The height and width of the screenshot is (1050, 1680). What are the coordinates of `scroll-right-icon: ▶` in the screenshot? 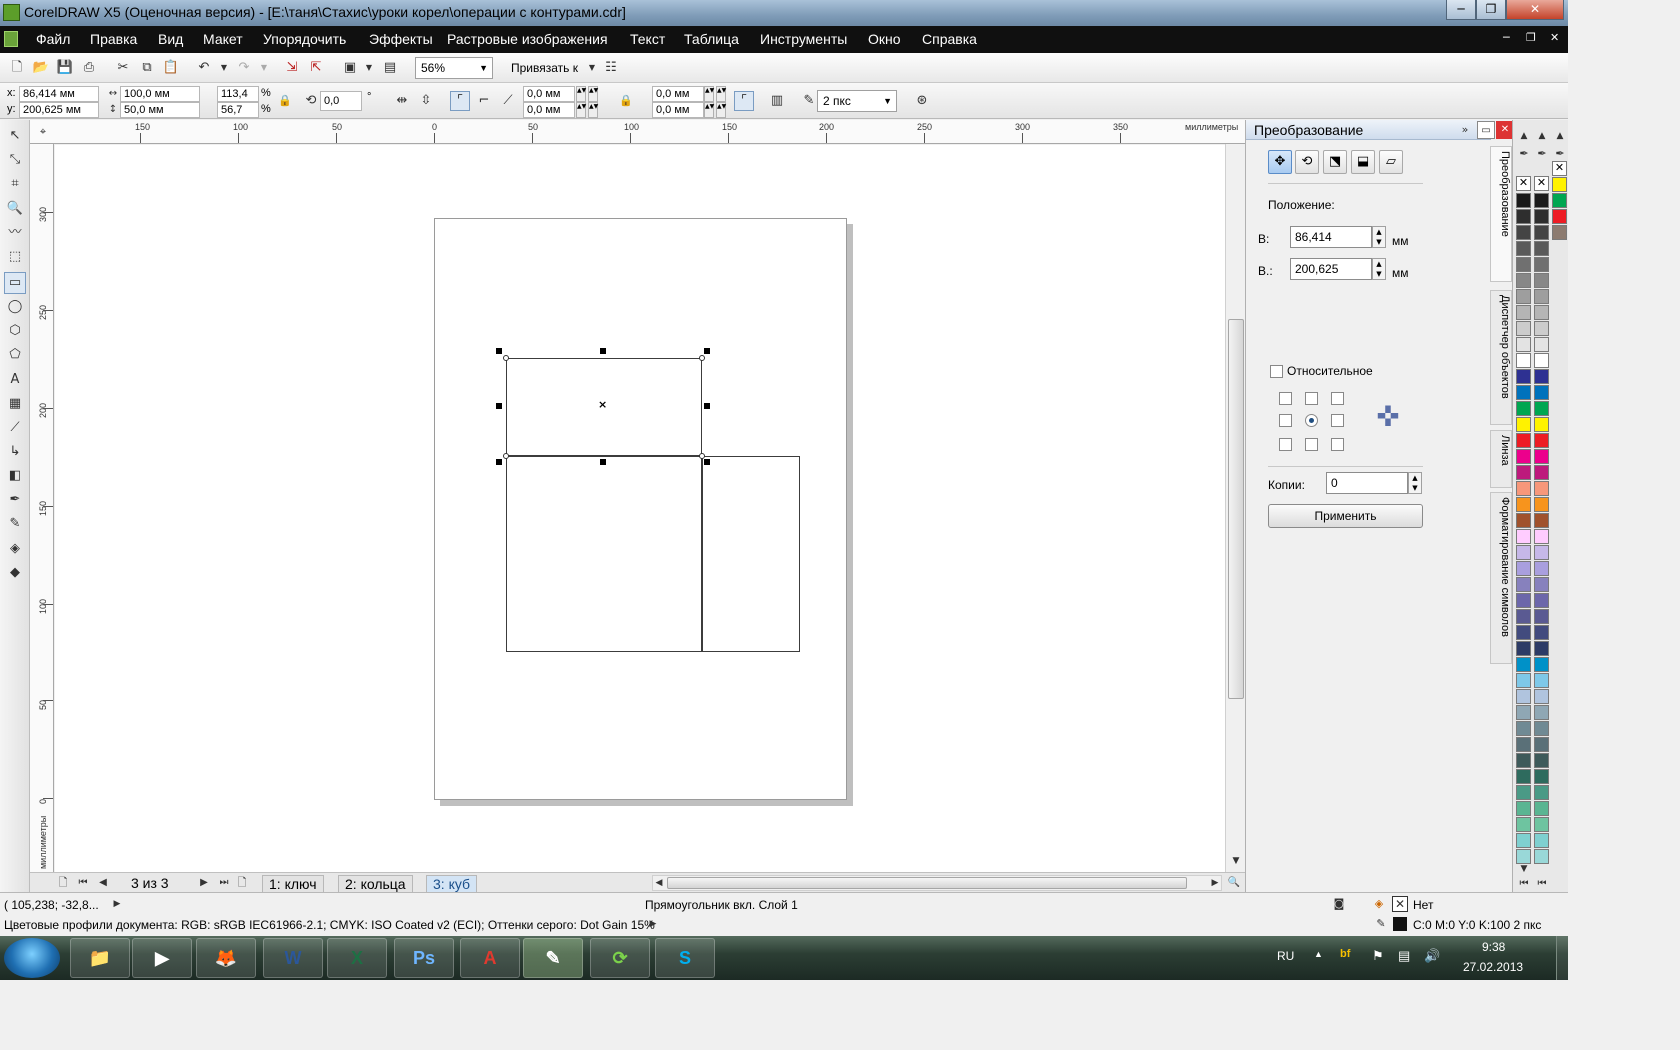 It's located at (1215, 883).